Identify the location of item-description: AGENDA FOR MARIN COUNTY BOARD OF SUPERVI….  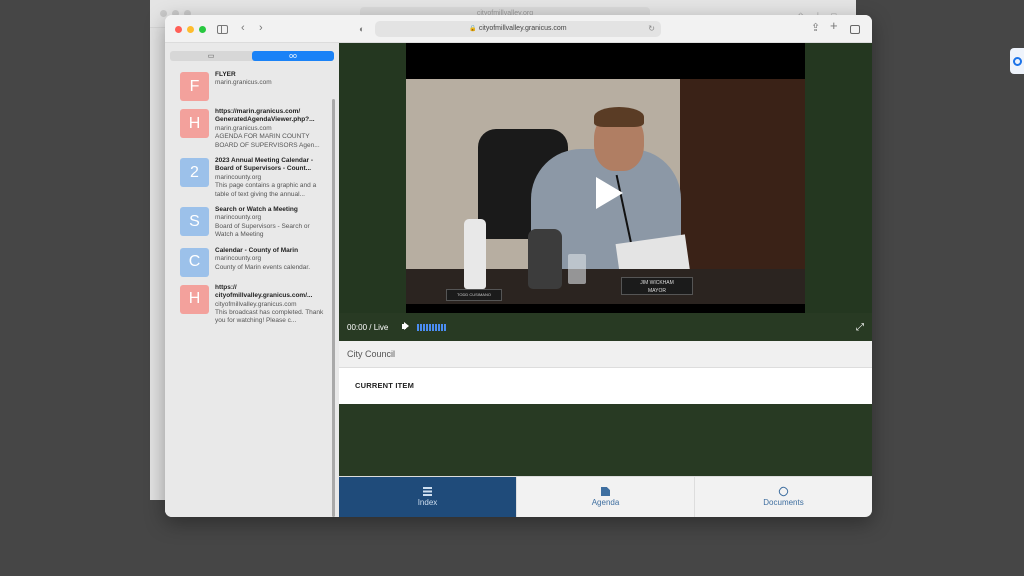
(267, 141).